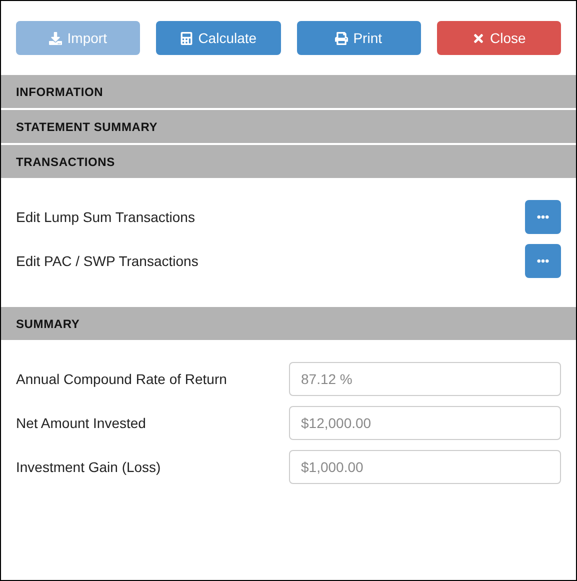 The width and height of the screenshot is (577, 581). I want to click on toolbar-button: Print, so click(358, 38).